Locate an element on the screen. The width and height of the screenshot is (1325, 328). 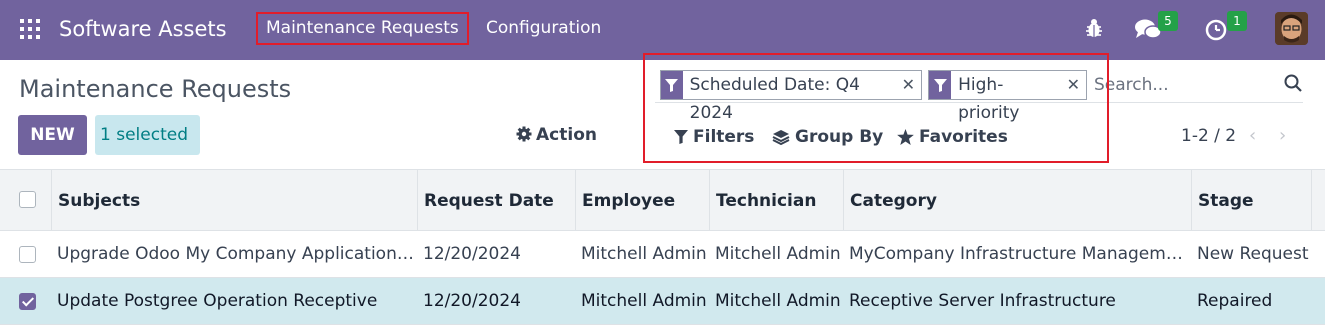
gear-icon is located at coordinates (524, 134).